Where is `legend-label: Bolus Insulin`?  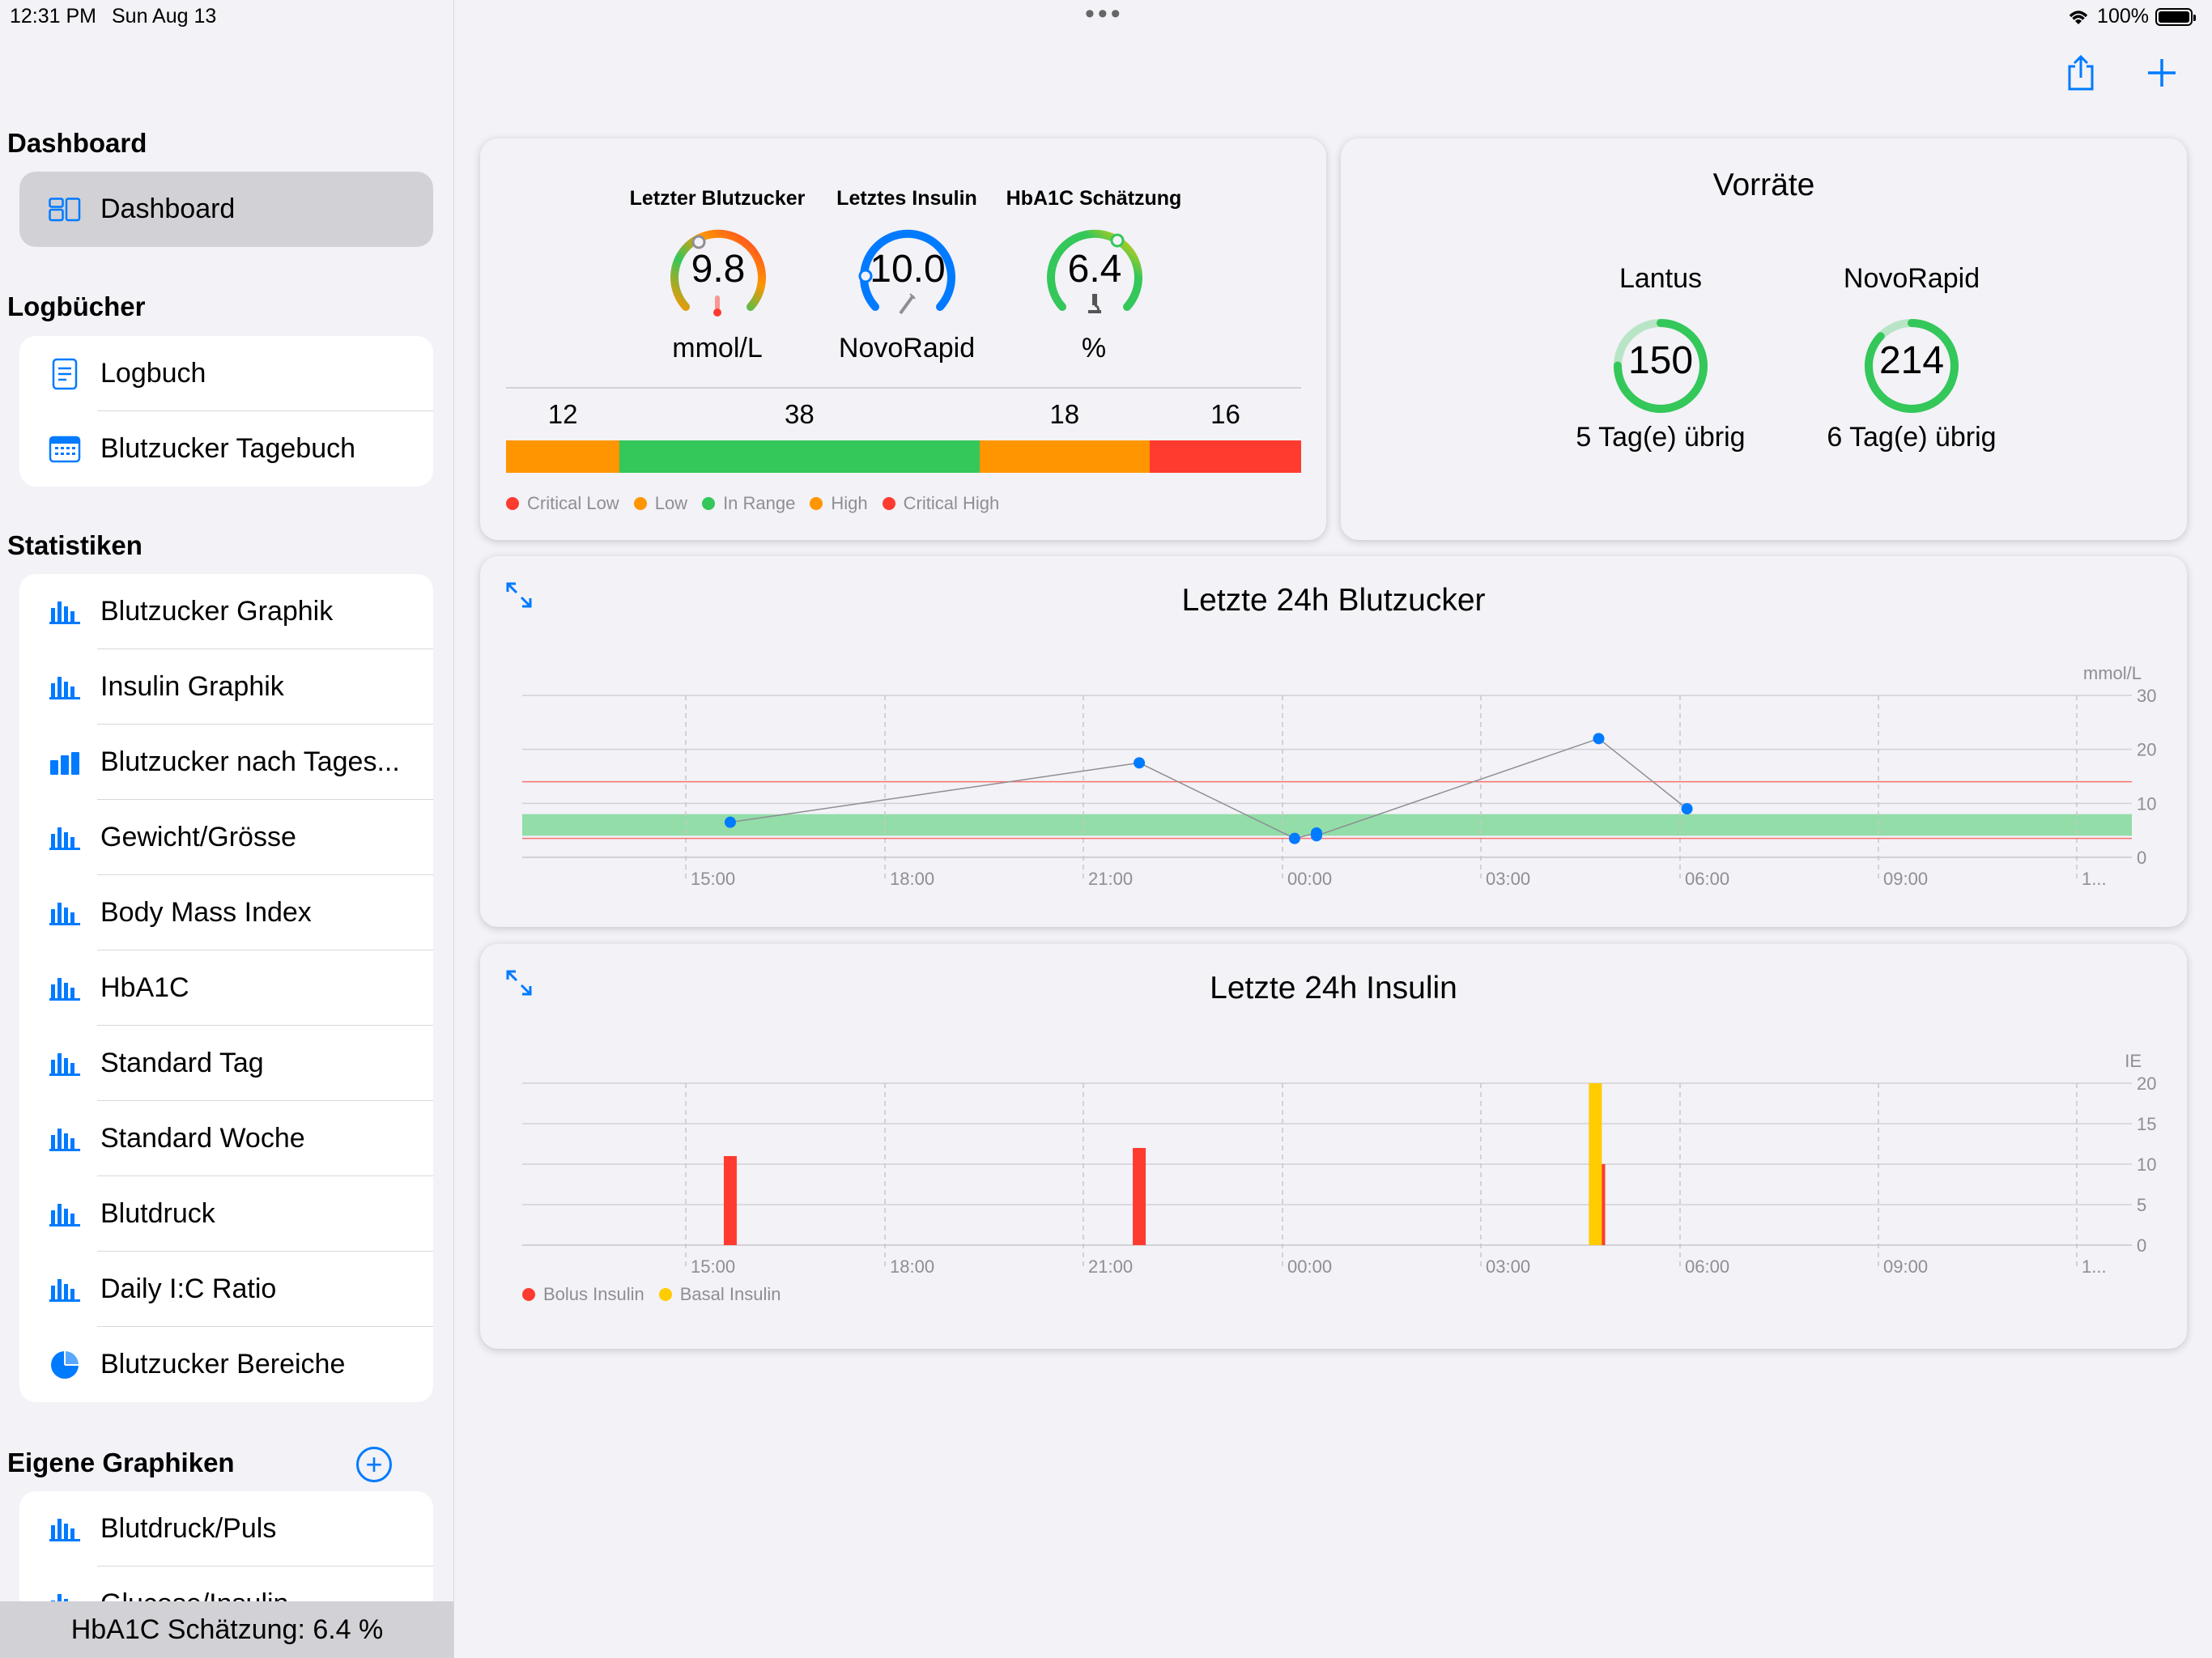 legend-label: Bolus Insulin is located at coordinates (594, 1294).